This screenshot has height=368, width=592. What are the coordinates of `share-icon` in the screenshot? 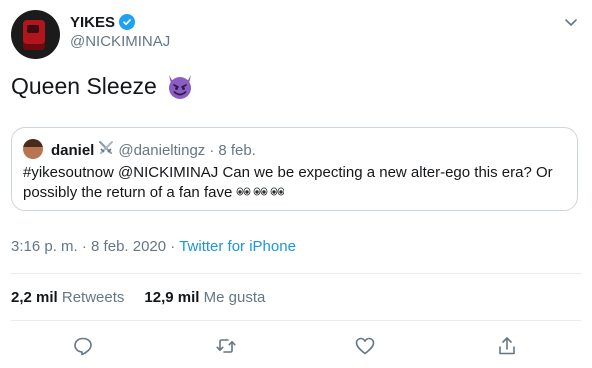 It's located at (507, 346).